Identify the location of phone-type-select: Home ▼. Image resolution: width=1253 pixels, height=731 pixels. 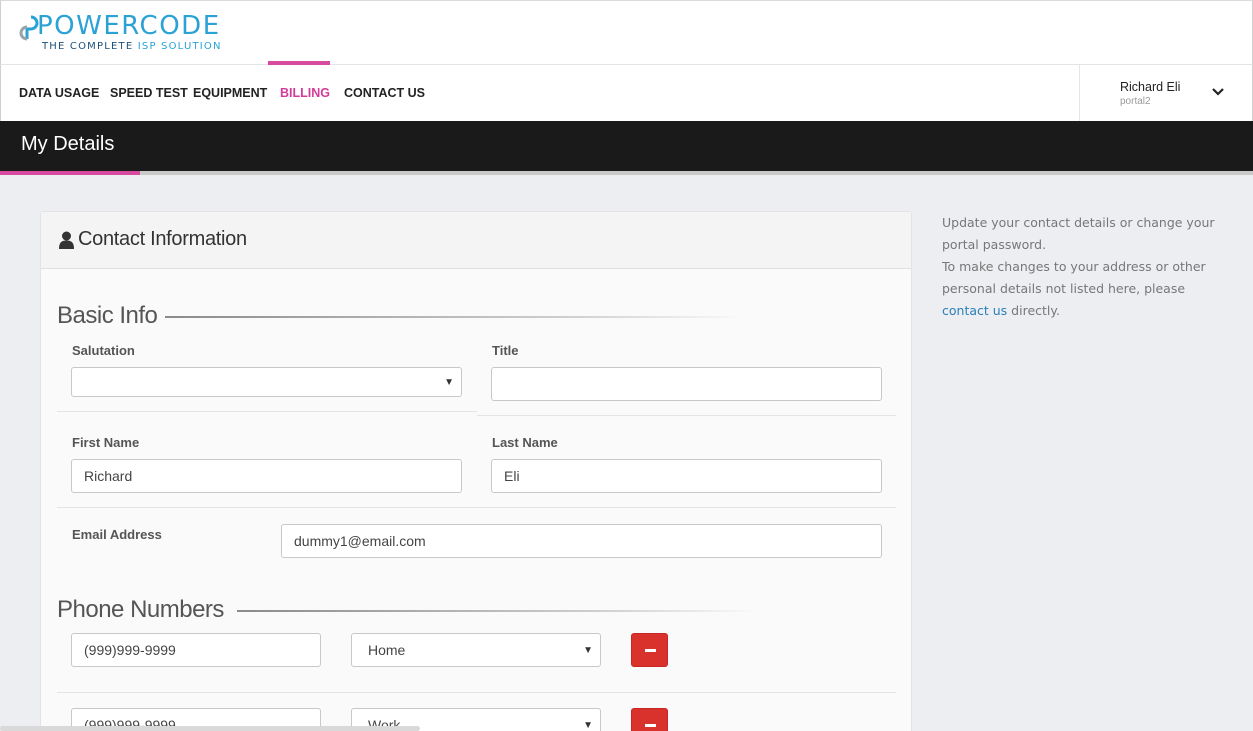
(476, 650).